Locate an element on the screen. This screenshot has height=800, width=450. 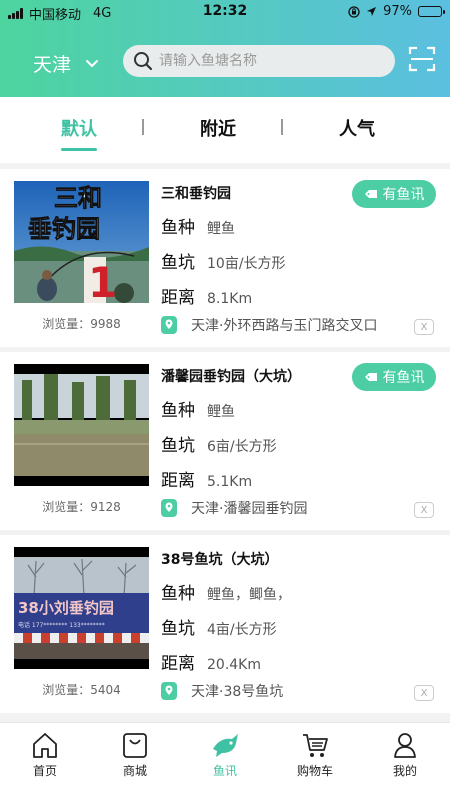
search-bar is located at coordinates (259, 61).